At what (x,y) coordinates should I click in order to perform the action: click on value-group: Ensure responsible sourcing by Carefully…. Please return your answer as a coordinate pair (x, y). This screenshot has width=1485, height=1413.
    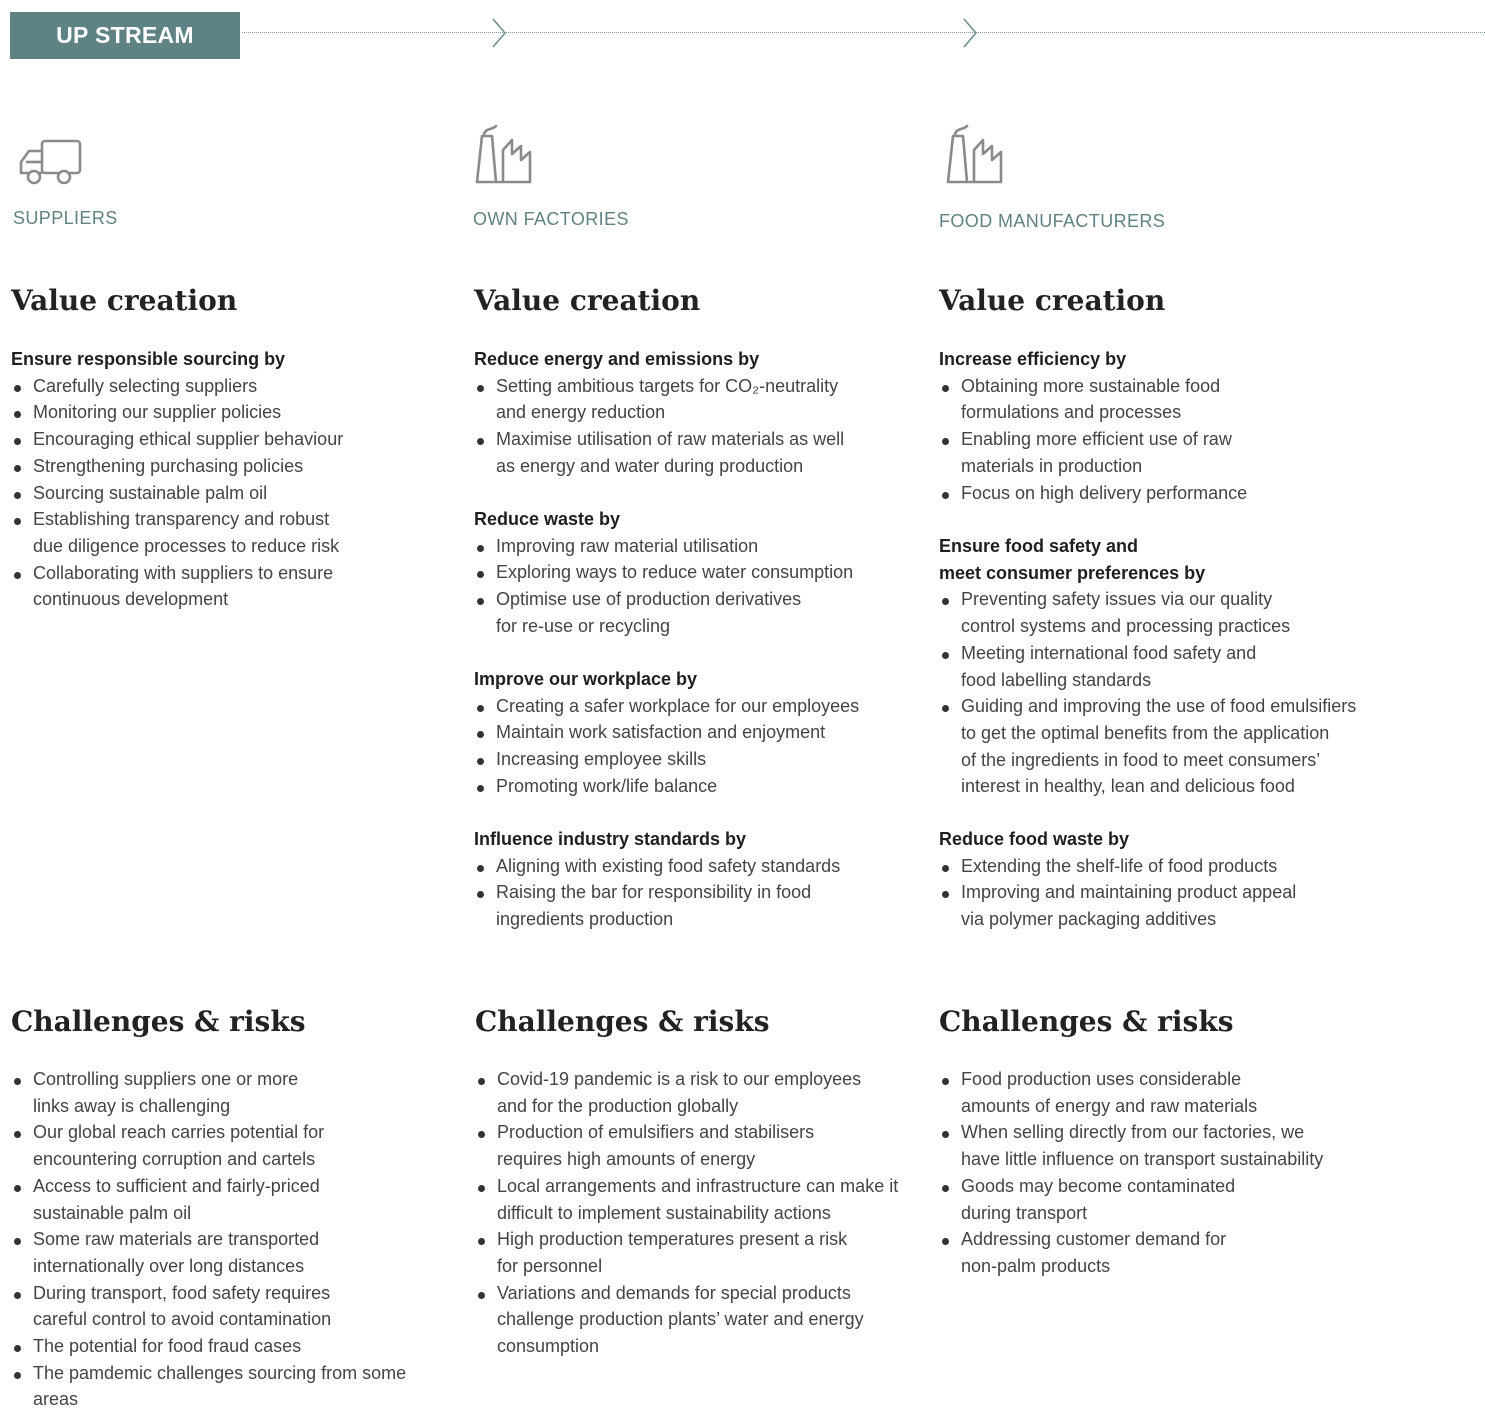
    Looking at the image, I should click on (177, 479).